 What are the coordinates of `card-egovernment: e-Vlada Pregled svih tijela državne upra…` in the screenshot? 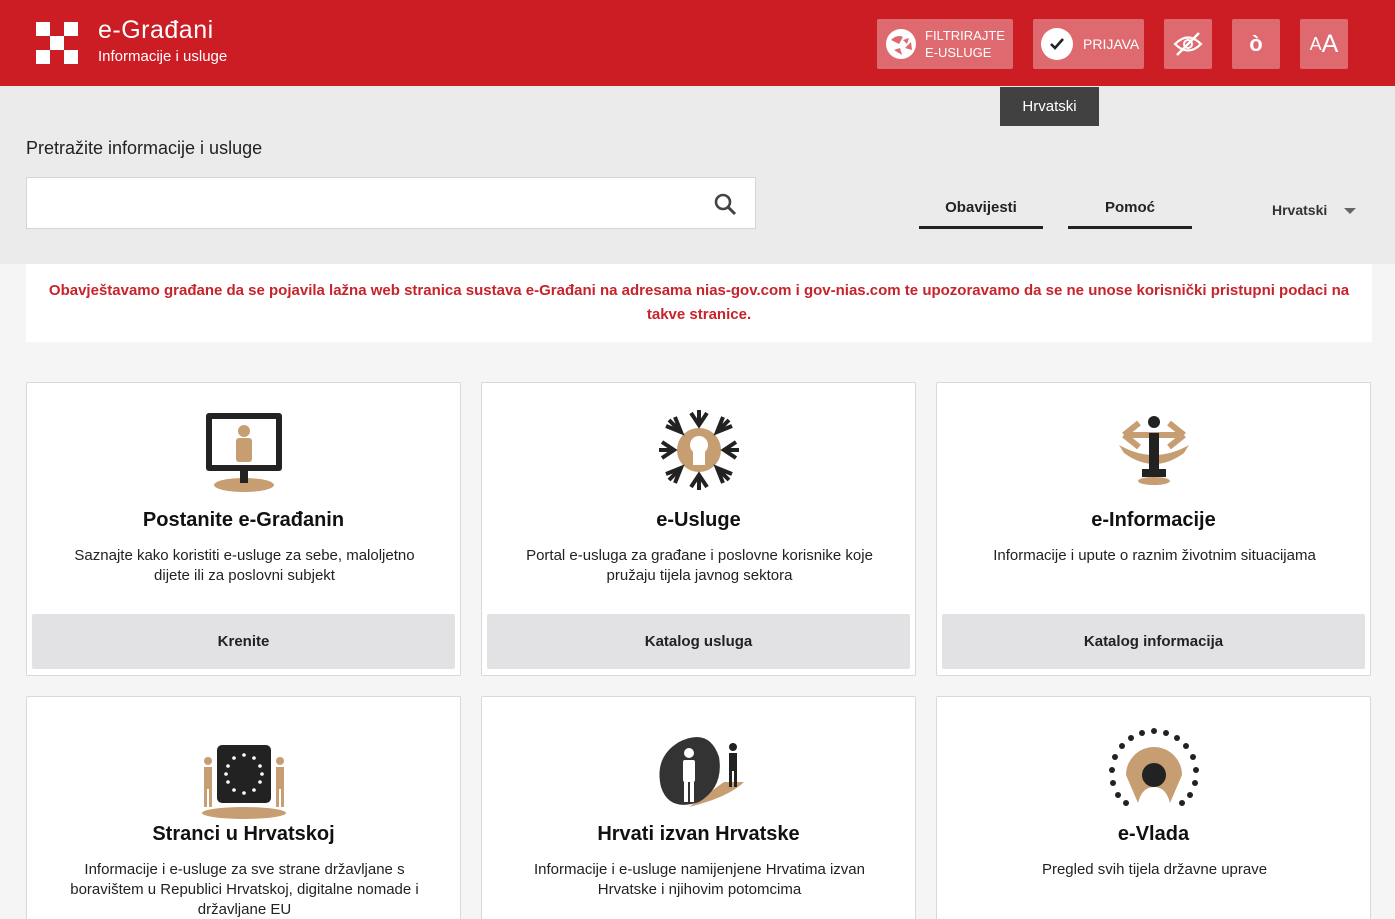 It's located at (1153, 807).